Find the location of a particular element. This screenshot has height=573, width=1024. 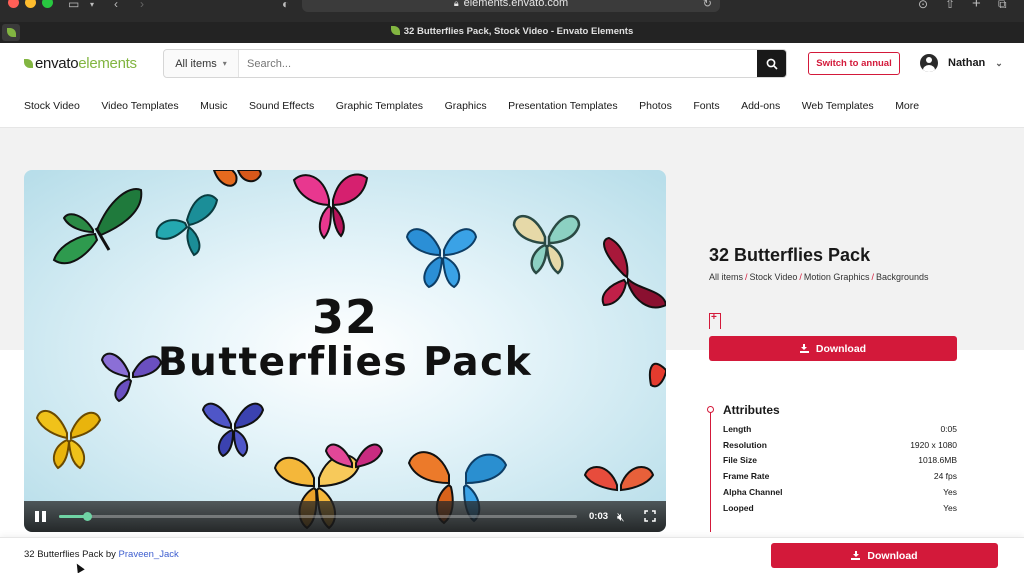

window-controls is located at coordinates (30, 4).